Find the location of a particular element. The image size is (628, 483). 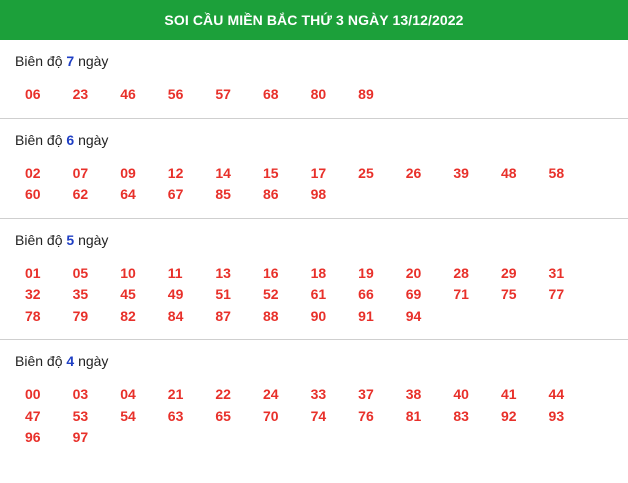

section-title: Biên độ 4 ngày is located at coordinates (314, 361).